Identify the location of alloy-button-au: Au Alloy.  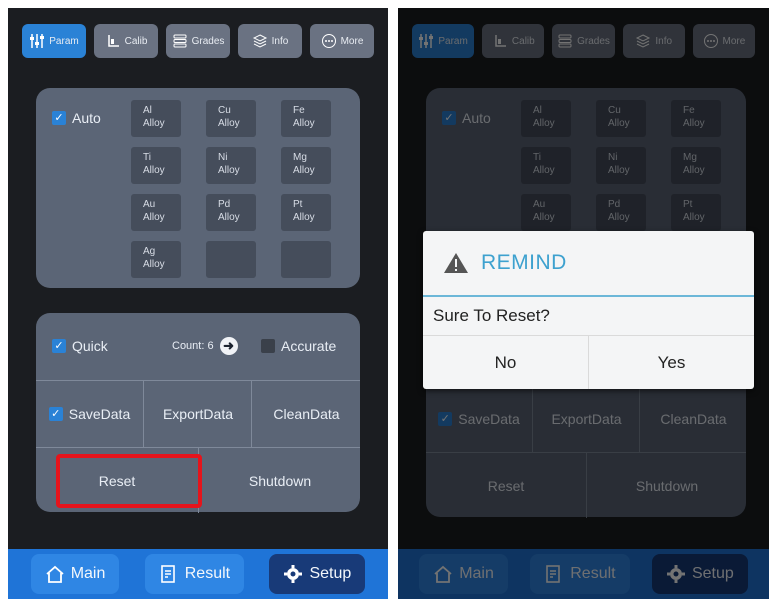
(156, 212).